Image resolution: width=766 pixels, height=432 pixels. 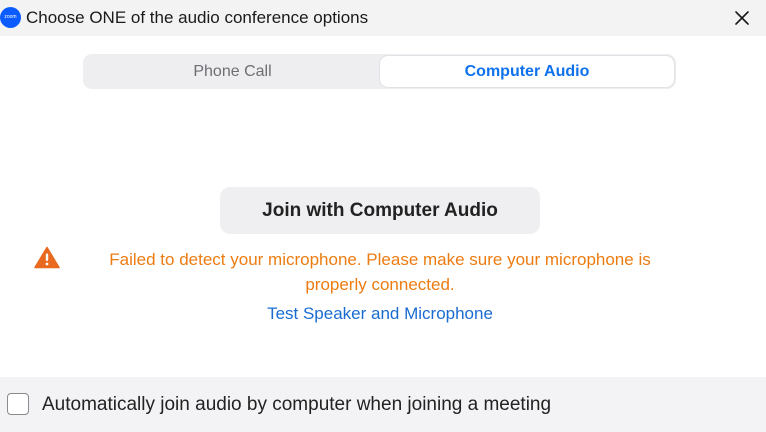 I want to click on tab-phone-call: Phone Call, so click(x=232, y=71).